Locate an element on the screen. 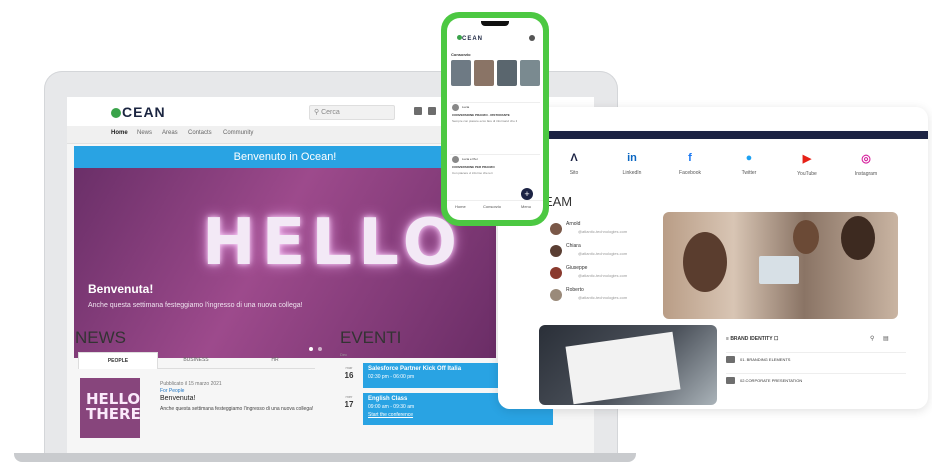 Image resolution: width=932 pixels, height=462 pixels. social-label: YouTube is located at coordinates (807, 174).